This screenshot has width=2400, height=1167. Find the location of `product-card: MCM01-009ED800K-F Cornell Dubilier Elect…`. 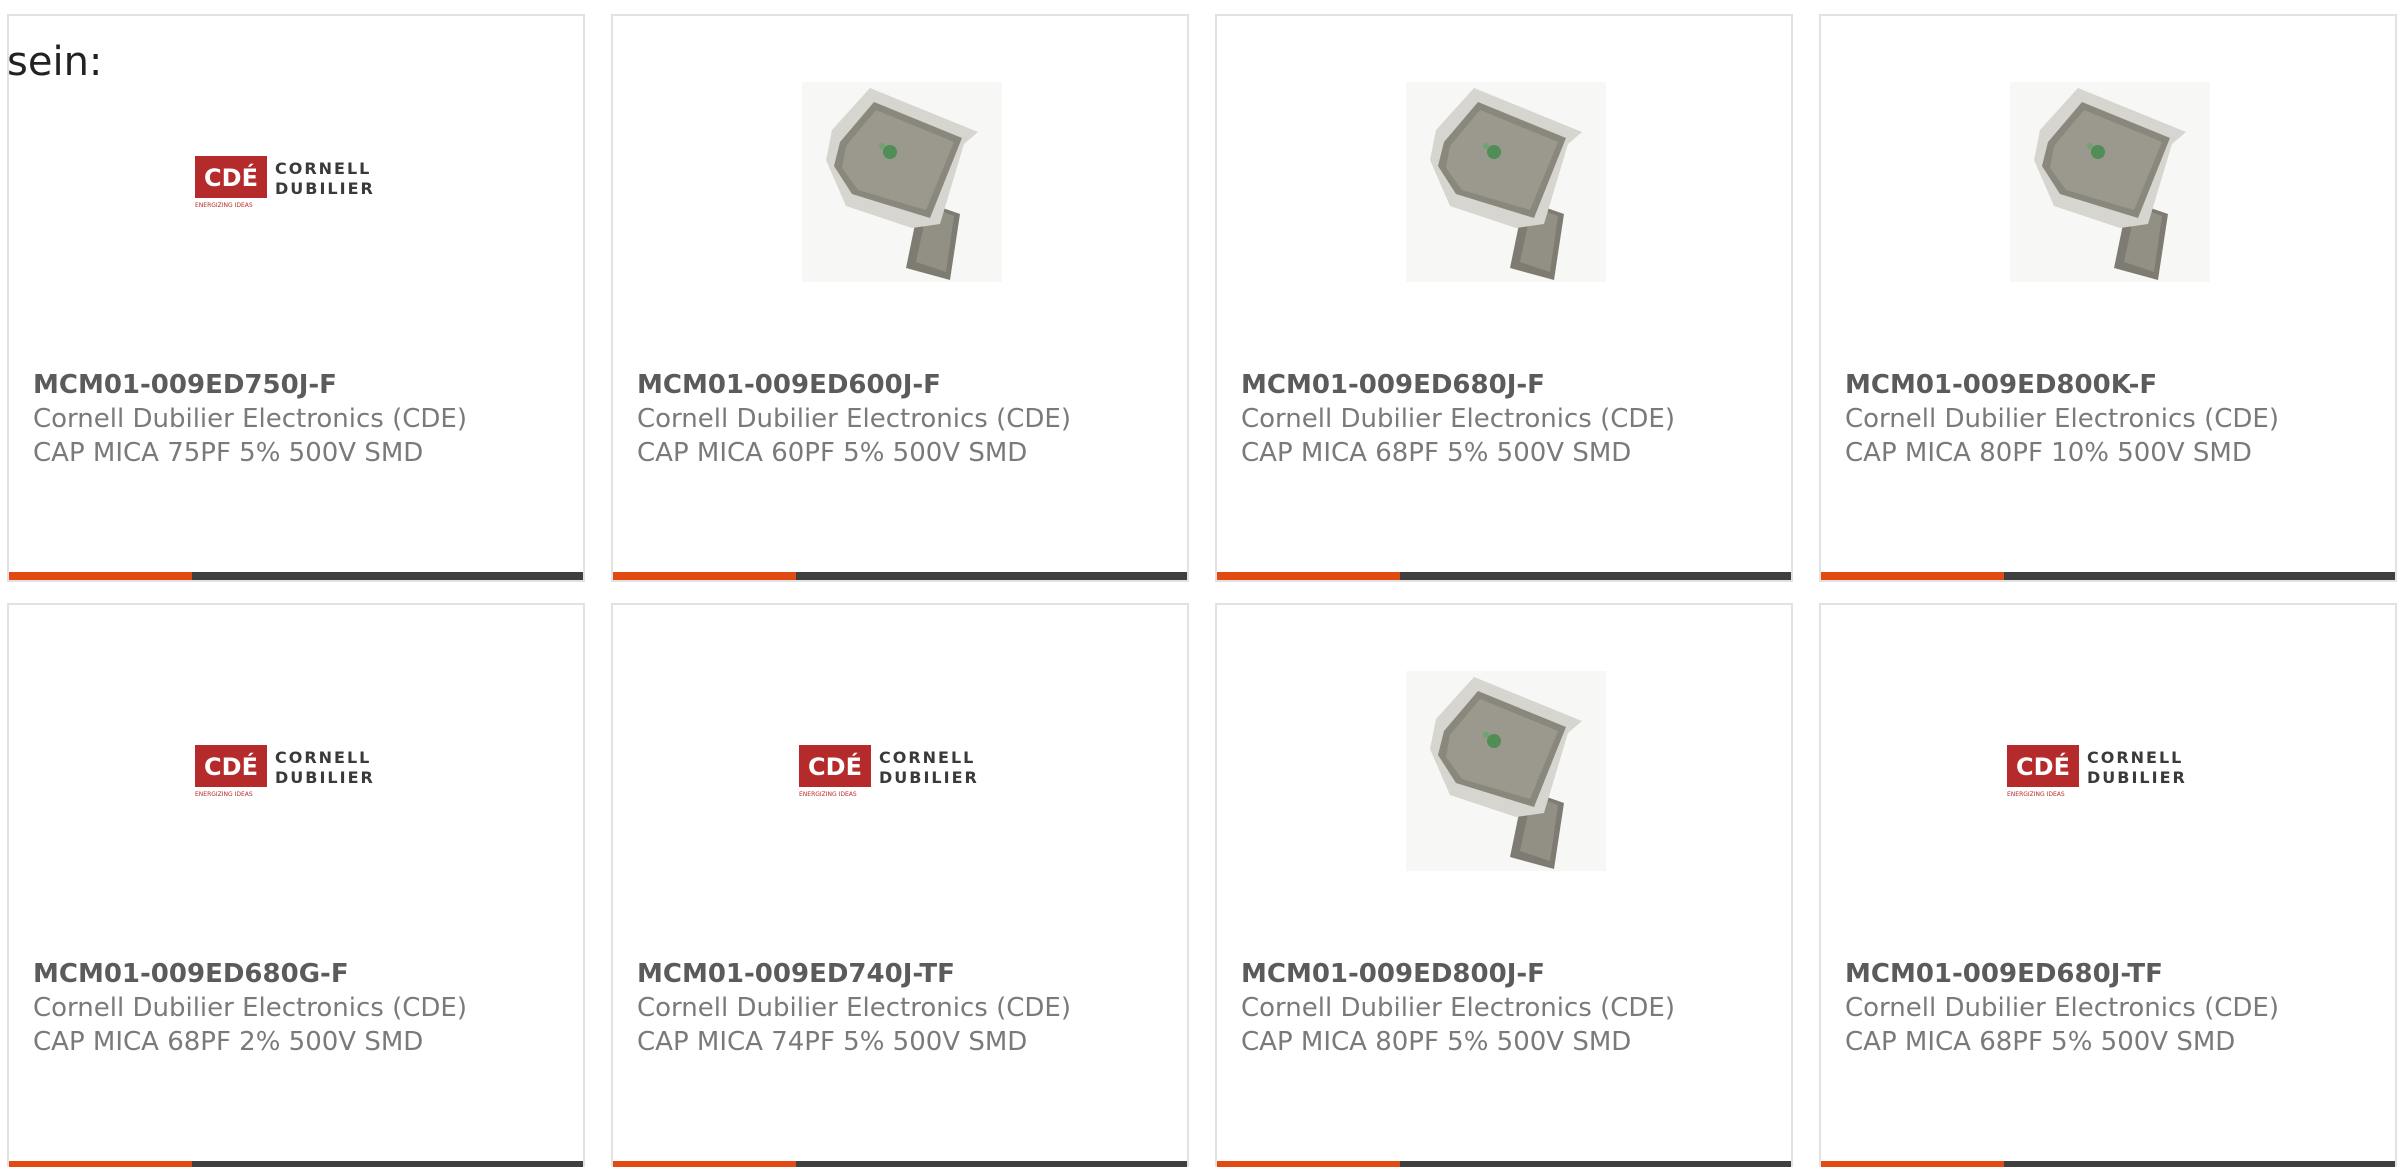

product-card: MCM01-009ED800K-F Cornell Dubilier Elect… is located at coordinates (2108, 298).